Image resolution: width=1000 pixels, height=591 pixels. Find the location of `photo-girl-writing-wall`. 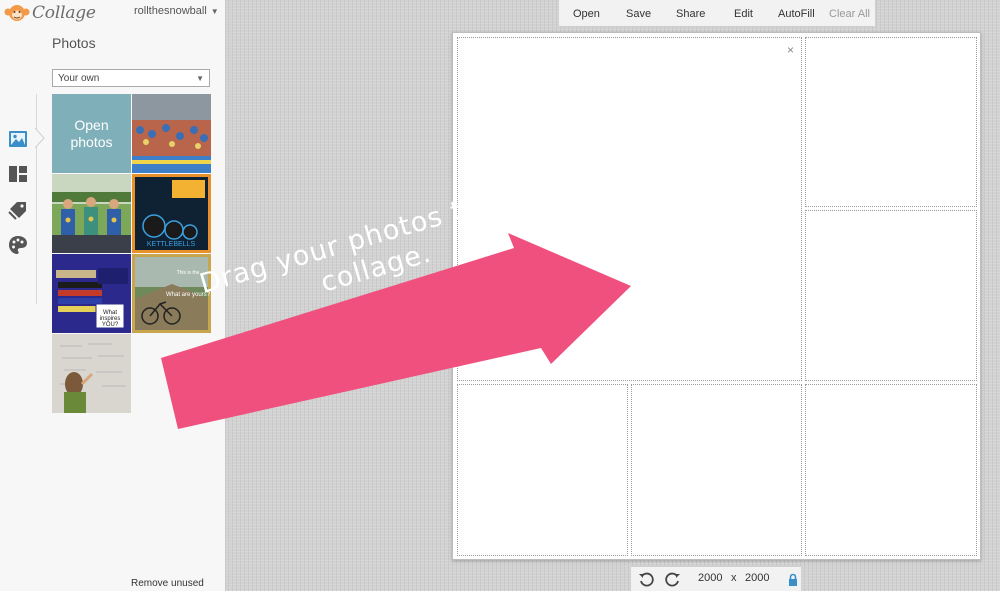

photo-girl-writing-wall is located at coordinates (91, 373).